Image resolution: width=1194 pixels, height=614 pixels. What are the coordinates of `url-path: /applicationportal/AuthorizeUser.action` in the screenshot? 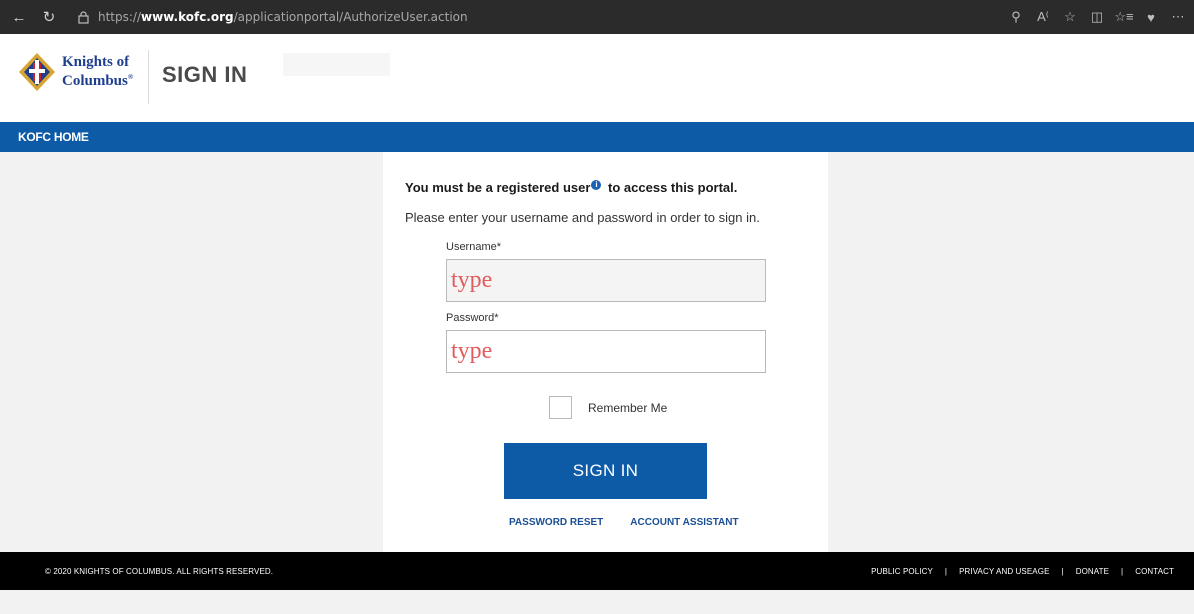 It's located at (350, 17).